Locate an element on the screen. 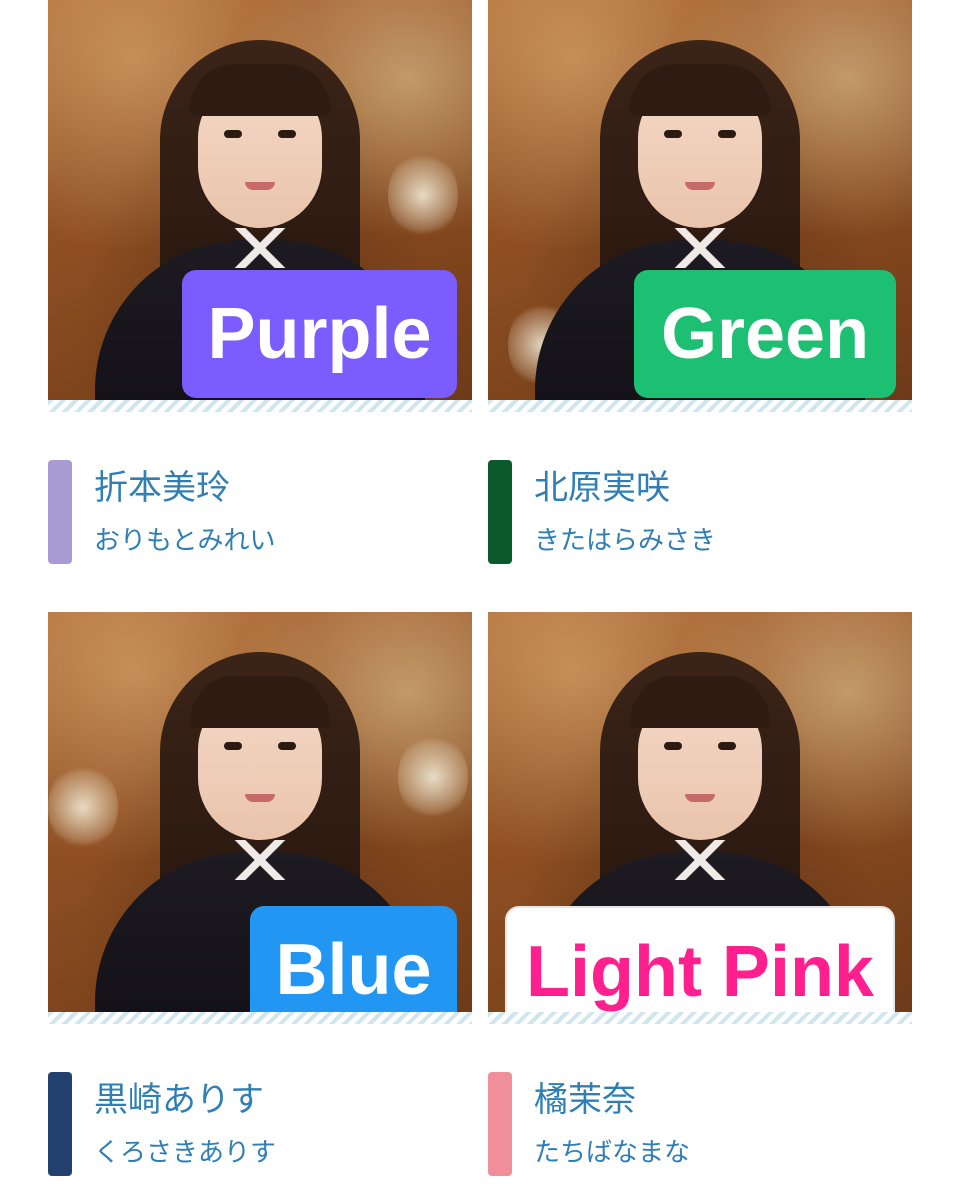 This screenshot has height=1200, width=960. member-name: 北原実咲 is located at coordinates (602, 484).